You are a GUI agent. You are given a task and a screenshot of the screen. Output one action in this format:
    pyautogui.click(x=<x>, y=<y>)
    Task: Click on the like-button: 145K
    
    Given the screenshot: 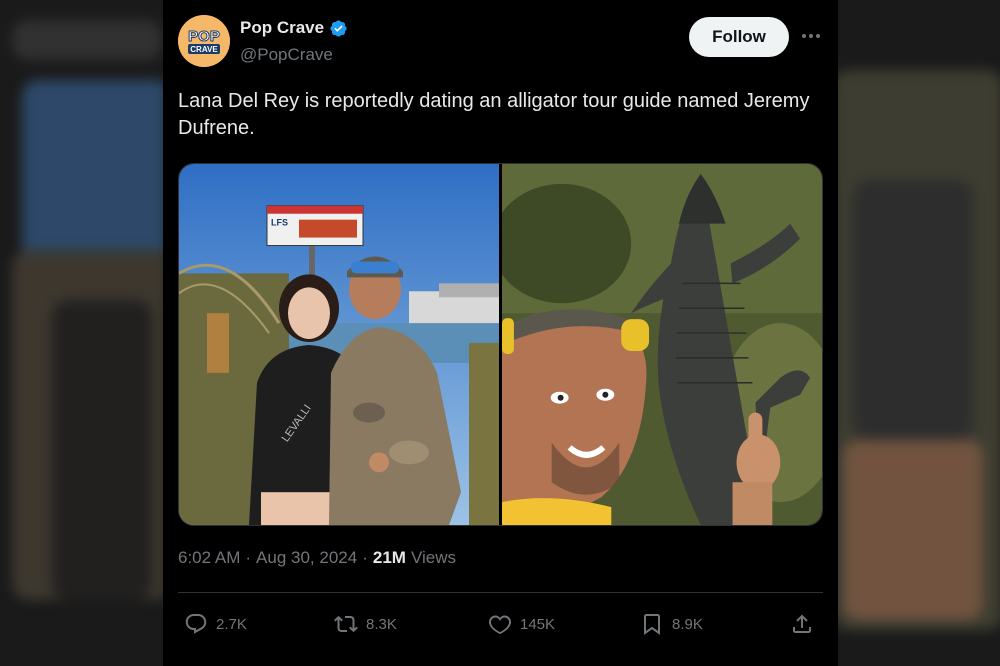 What is the action you would take?
    pyautogui.click(x=521, y=624)
    